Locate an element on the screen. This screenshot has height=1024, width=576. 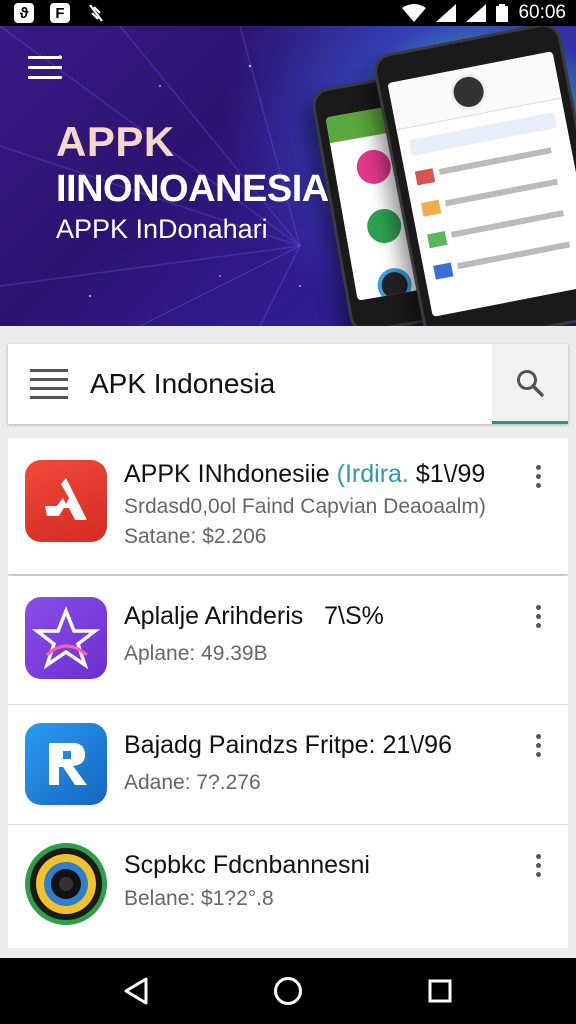
app-title-suffix: $1\/99 is located at coordinates (450, 474).